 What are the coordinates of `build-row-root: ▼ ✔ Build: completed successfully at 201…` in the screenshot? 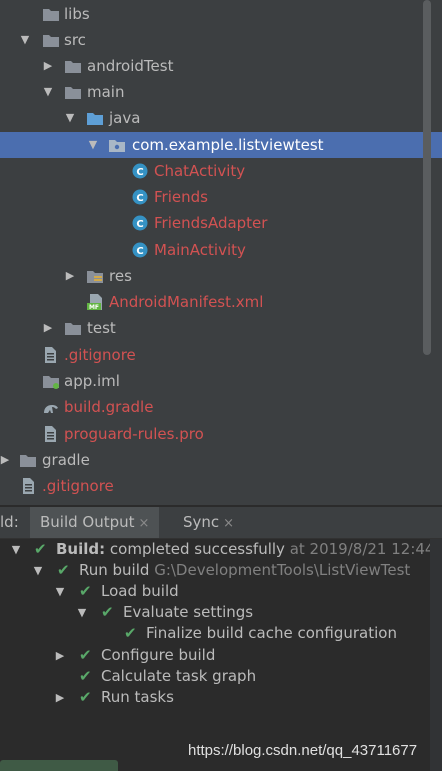 It's located at (221, 549).